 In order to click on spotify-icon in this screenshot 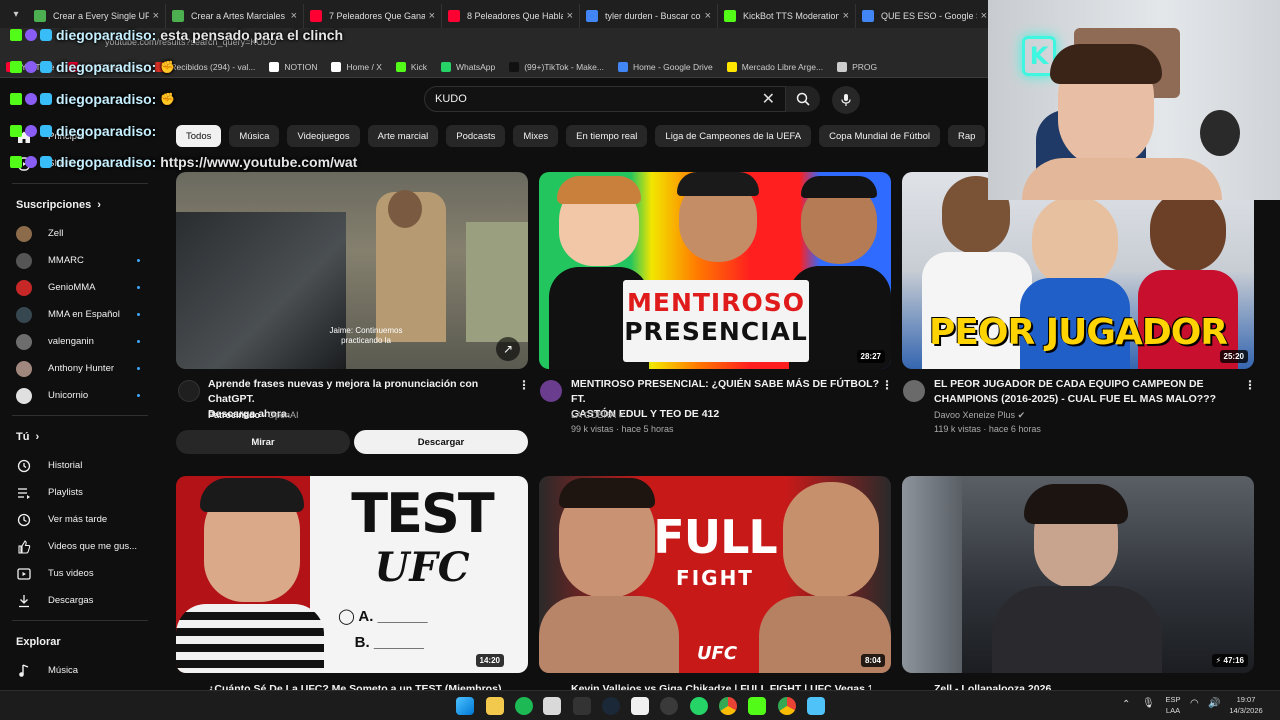, I will do `click(524, 706)`.